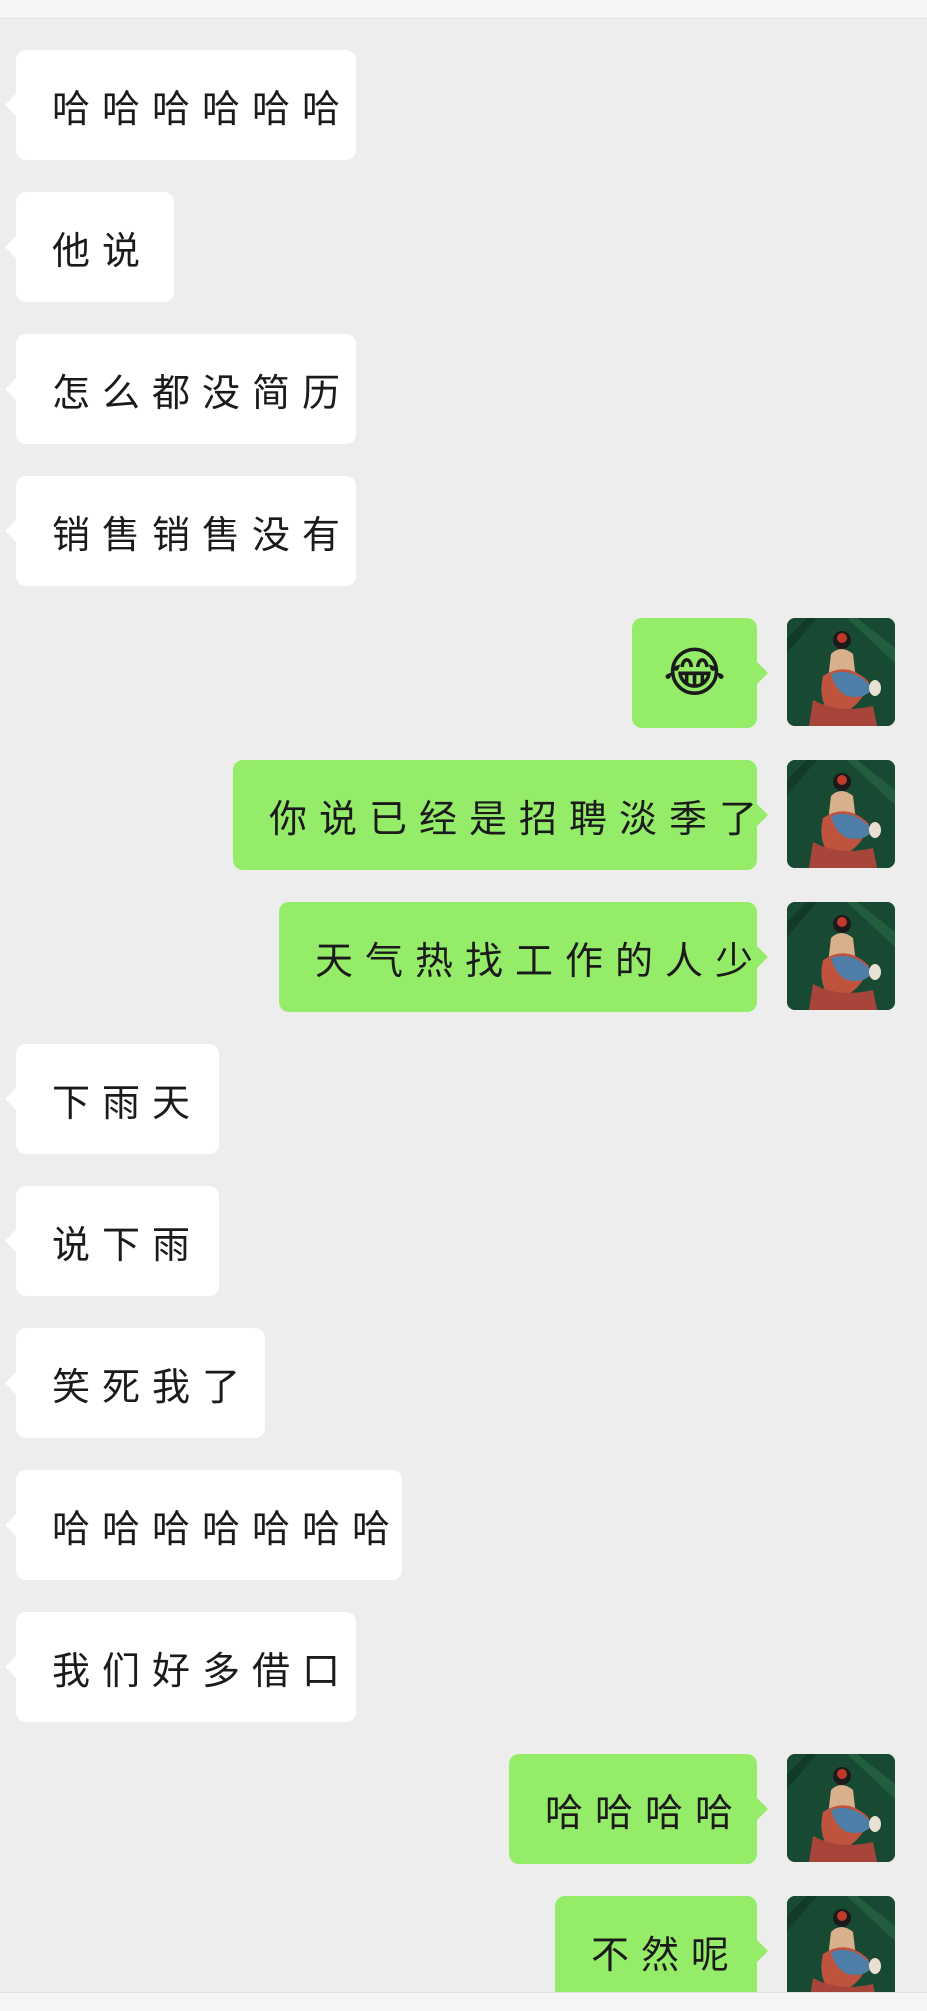  I want to click on message-text: 不然呢, so click(666, 1954).